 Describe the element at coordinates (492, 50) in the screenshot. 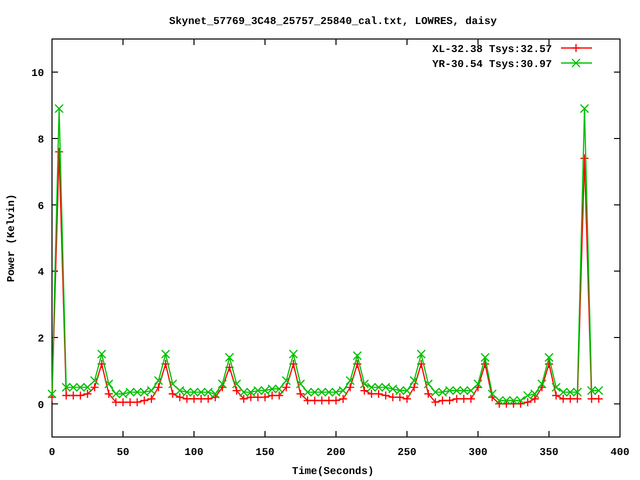

I see `legend-label: XL-32.38 Tsys:32.57` at that location.